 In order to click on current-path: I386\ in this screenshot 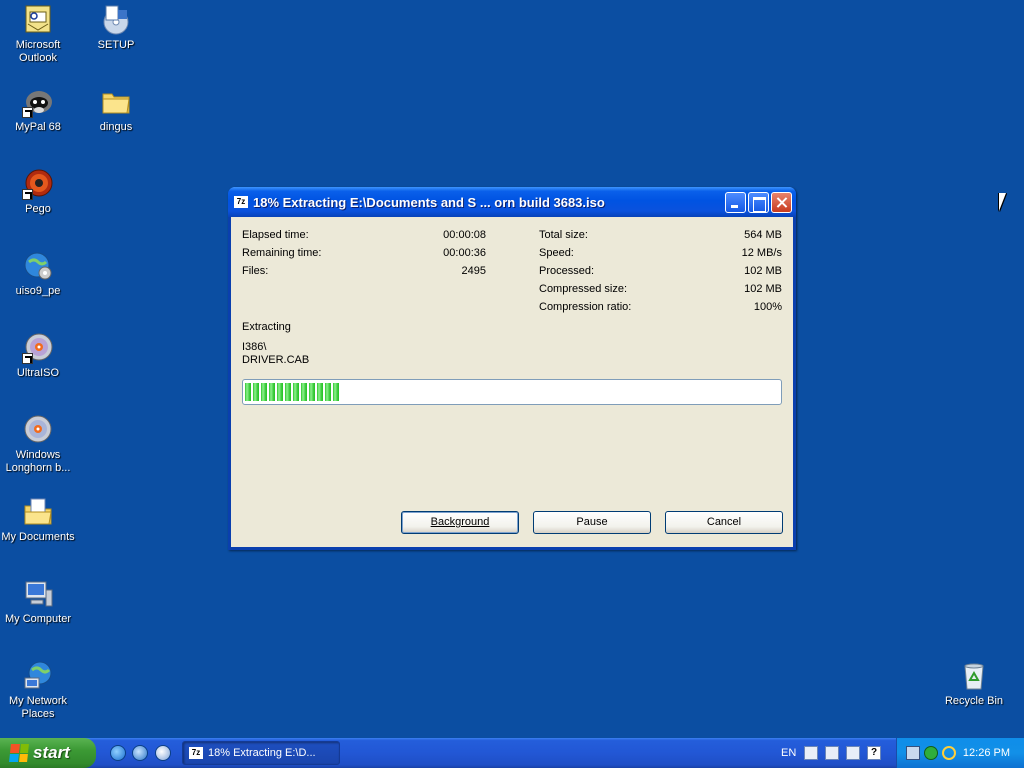, I will do `click(254, 347)`.